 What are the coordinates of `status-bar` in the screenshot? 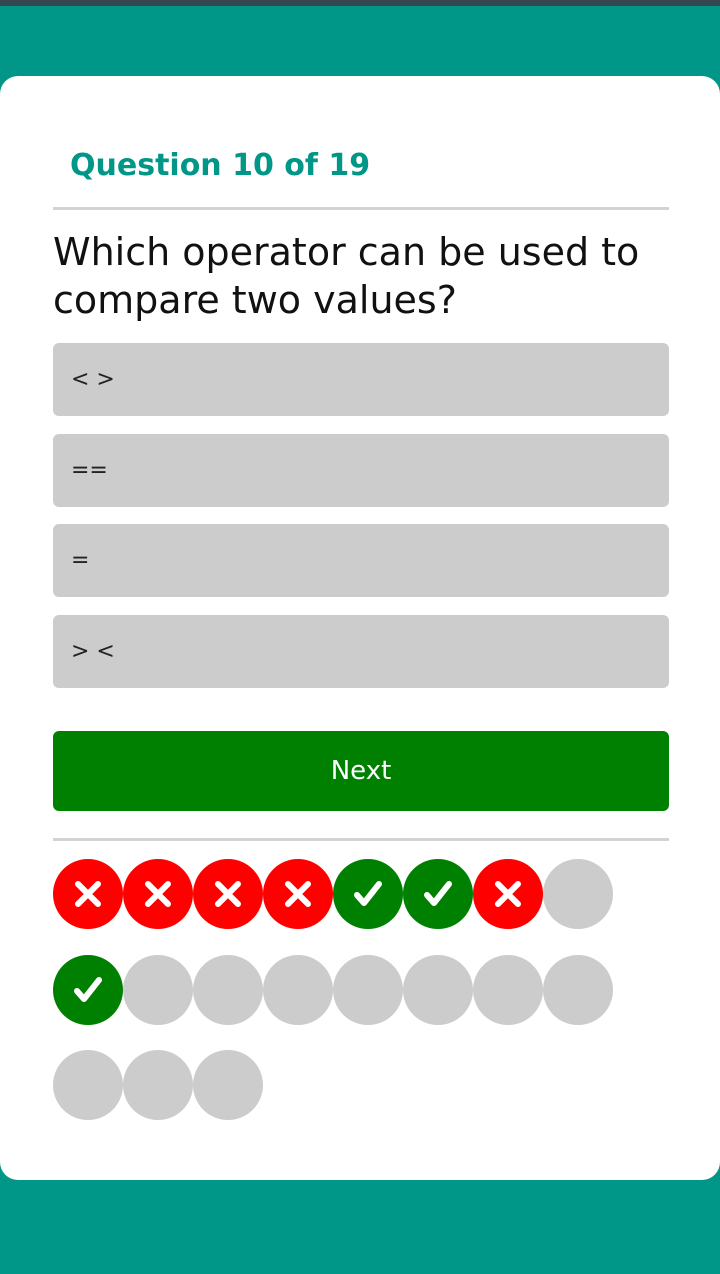 It's located at (360, 3).